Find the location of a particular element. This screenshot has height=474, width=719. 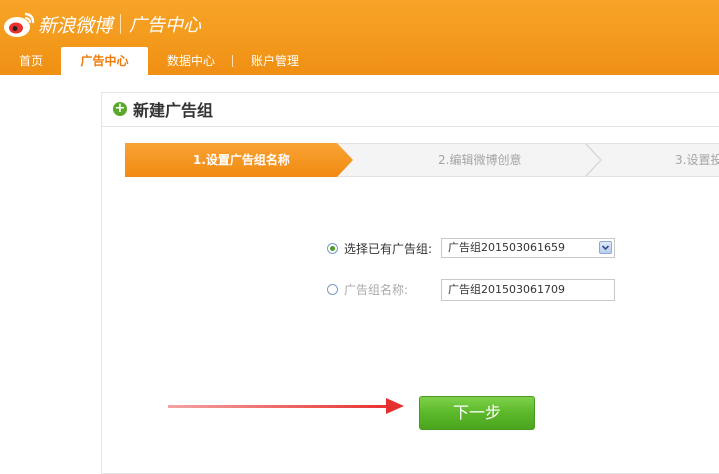

new-group-radio is located at coordinates (332, 289).